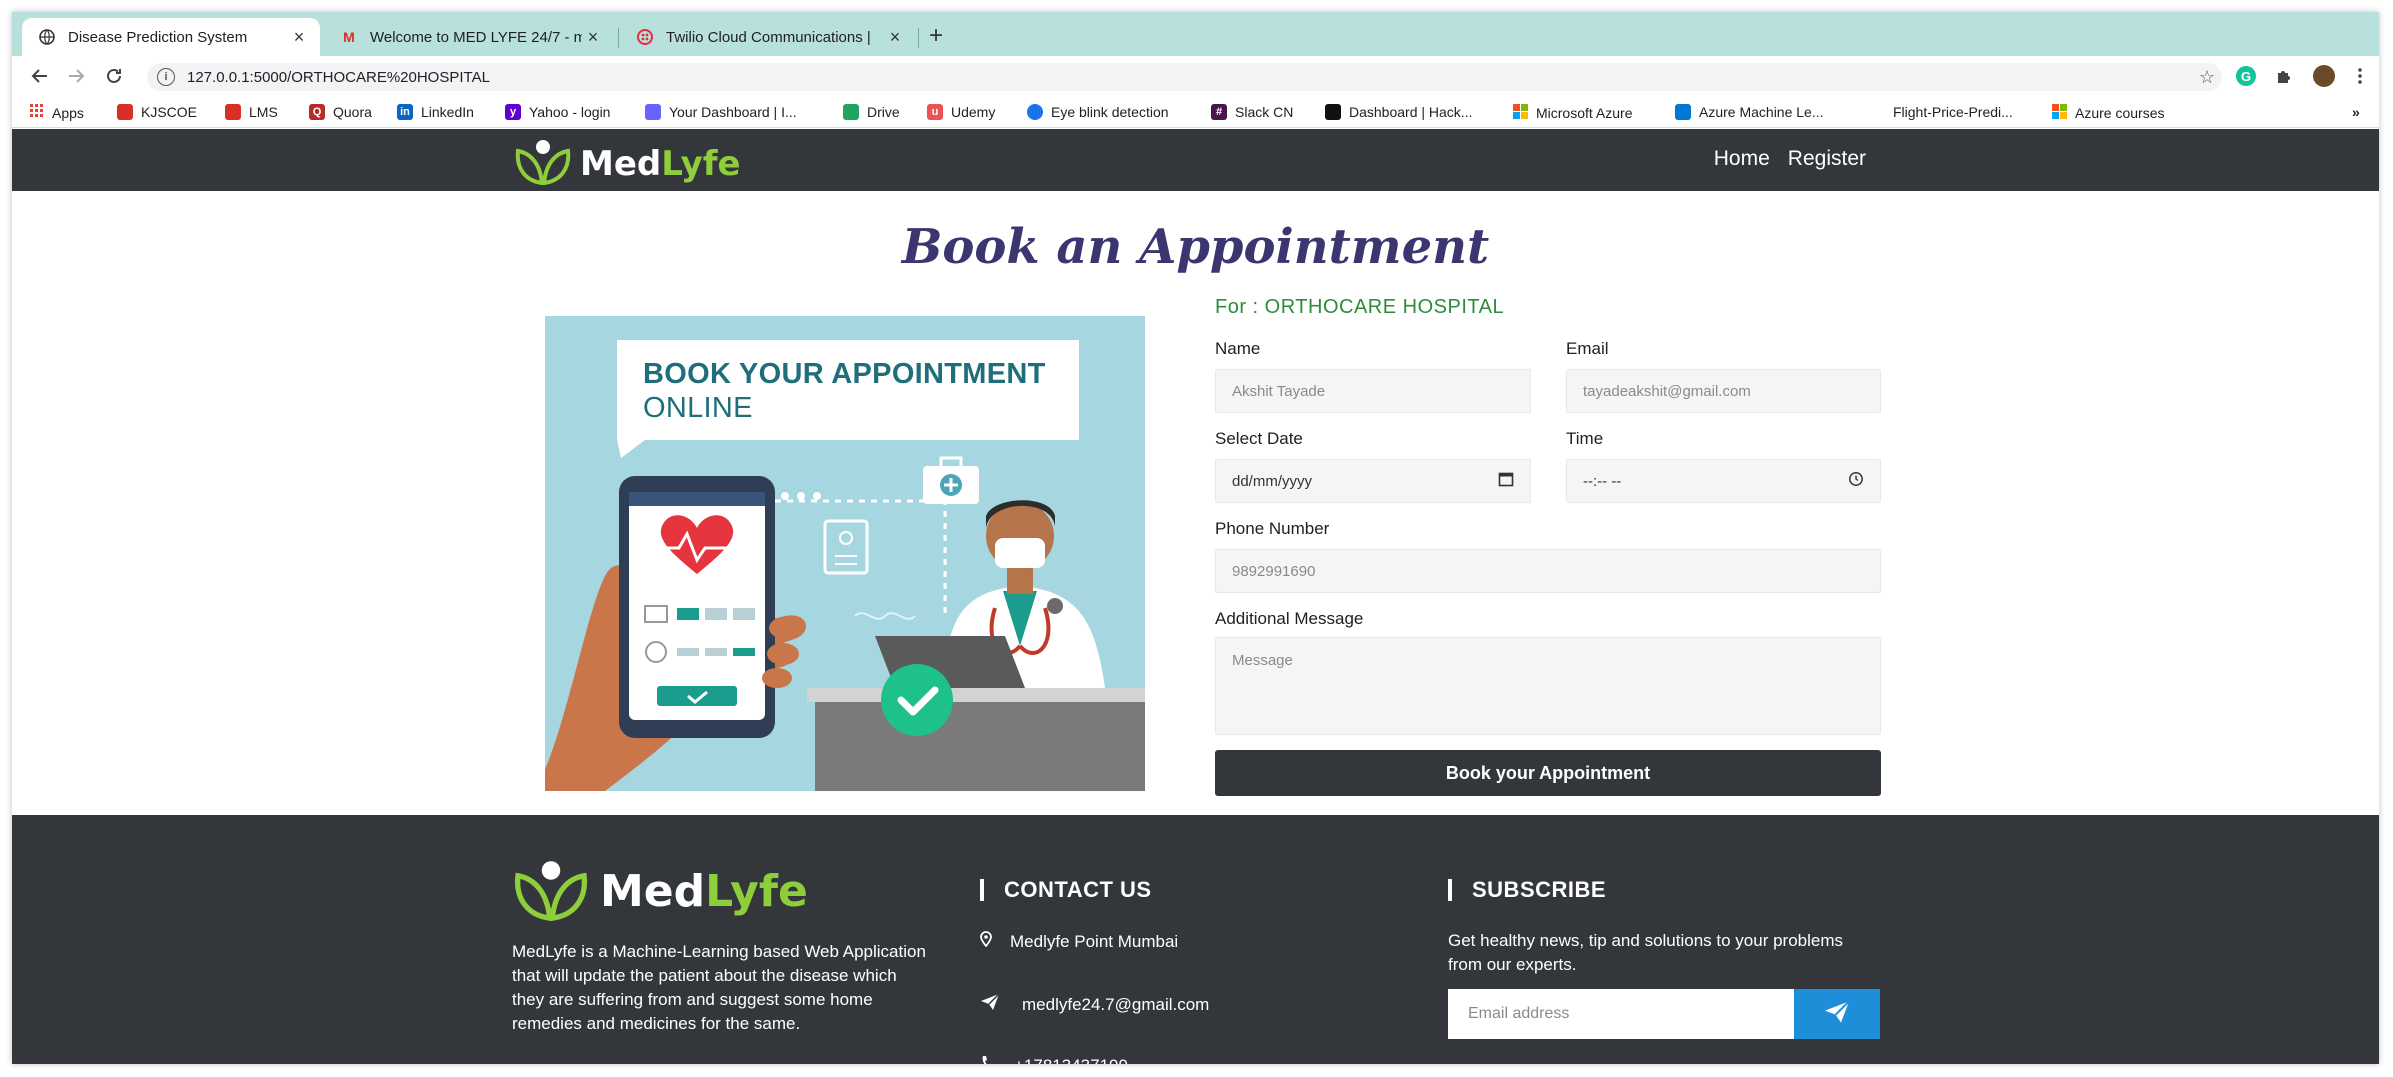  Describe the element at coordinates (845, 553) in the screenshot. I see `appointment-illustration: BOOK YOUR APPOINTMENT ONLINE` at that location.